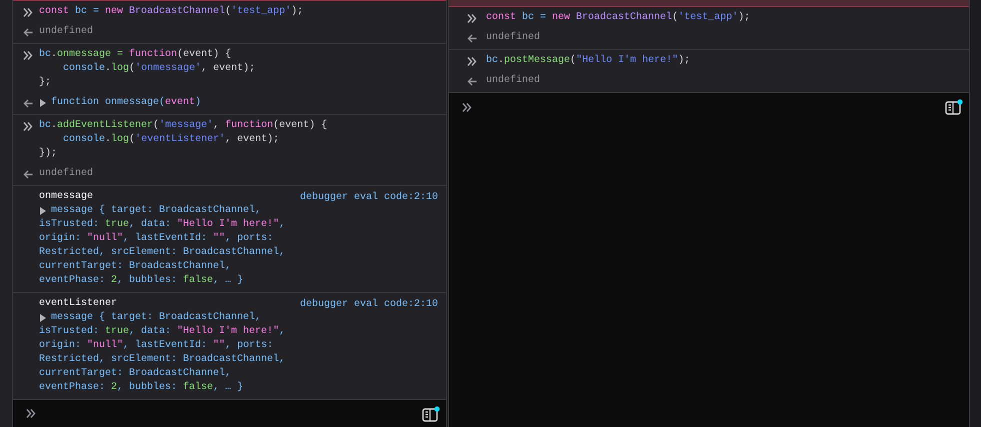 This screenshot has height=427, width=981. What do you see at coordinates (66, 197) in the screenshot?
I see `log-label: onmessage` at bounding box center [66, 197].